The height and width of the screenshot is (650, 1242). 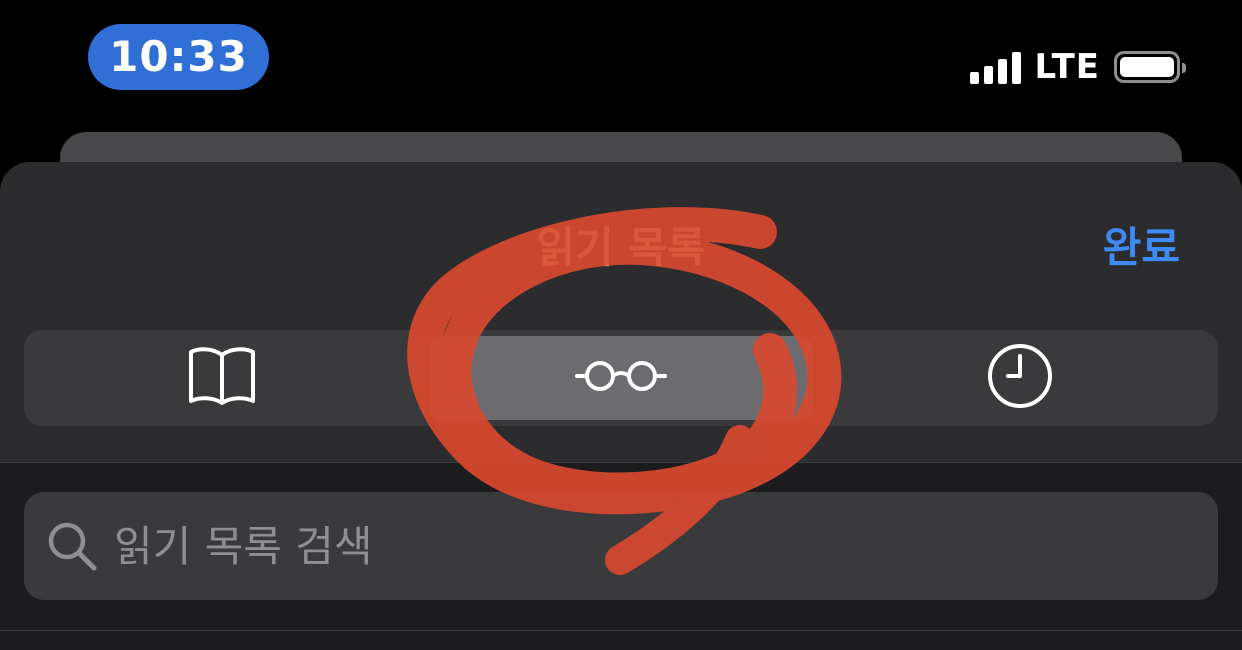 What do you see at coordinates (1067, 67) in the screenshot?
I see `network-type-label: LTE` at bounding box center [1067, 67].